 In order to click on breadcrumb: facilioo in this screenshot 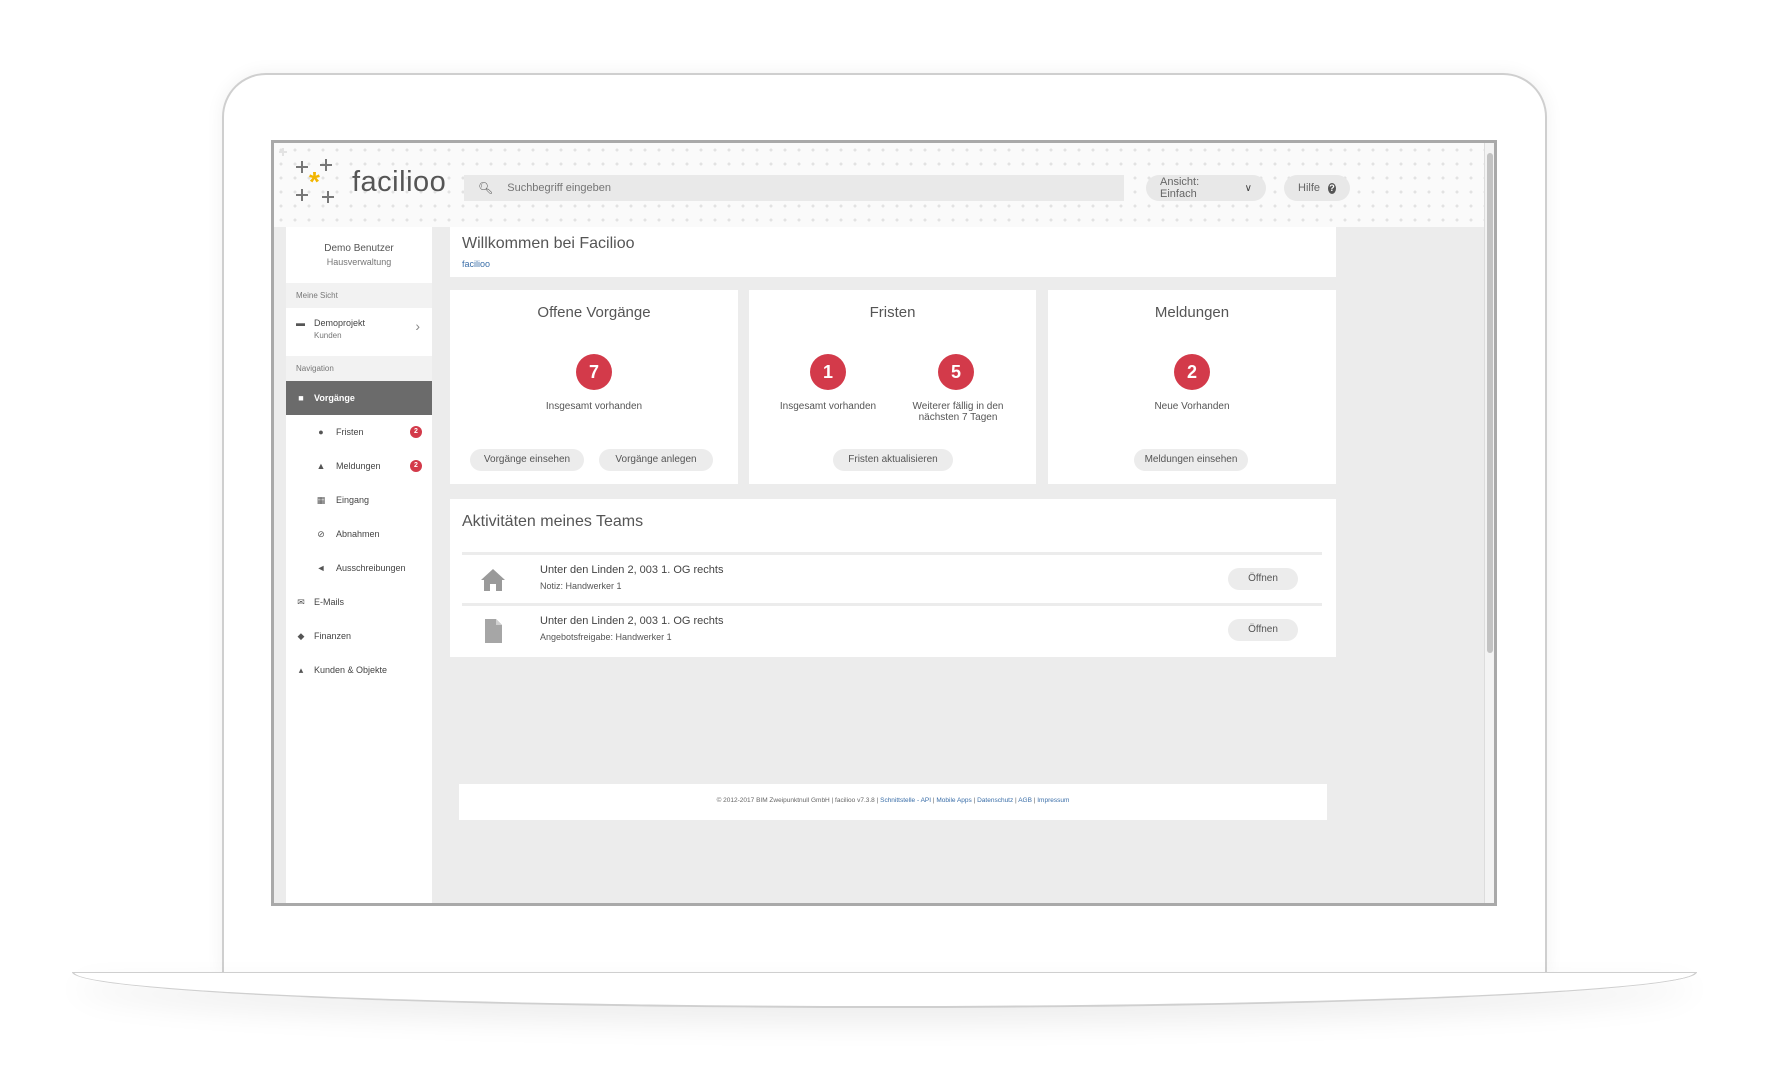, I will do `click(899, 264)`.